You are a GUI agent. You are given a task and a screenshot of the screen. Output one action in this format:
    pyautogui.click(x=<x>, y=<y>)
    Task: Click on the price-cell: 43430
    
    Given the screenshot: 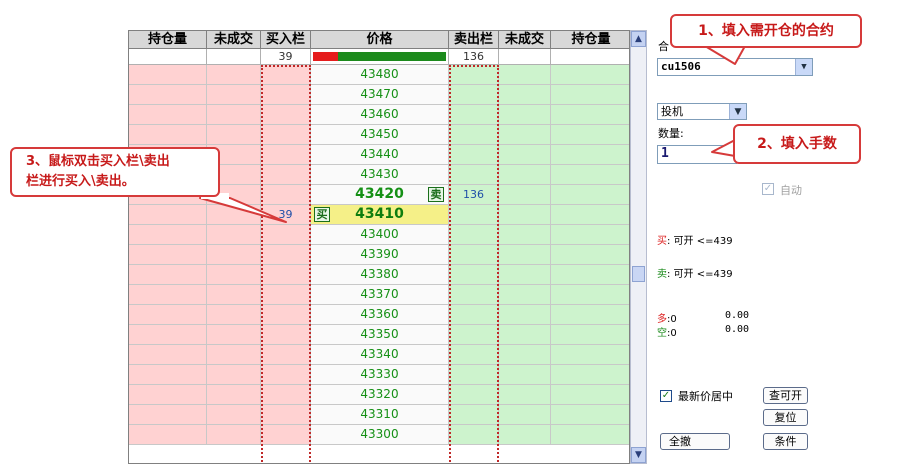 What is the action you would take?
    pyautogui.click(x=380, y=175)
    